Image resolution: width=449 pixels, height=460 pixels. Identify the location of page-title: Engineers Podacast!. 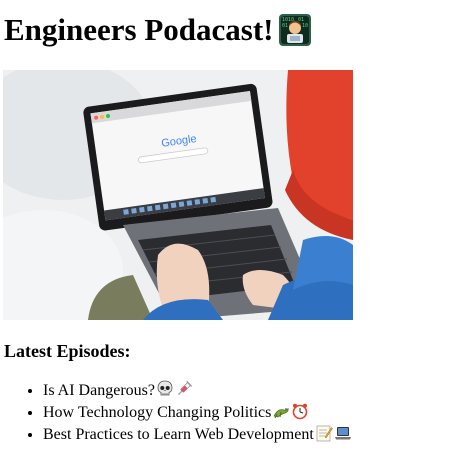
(139, 29).